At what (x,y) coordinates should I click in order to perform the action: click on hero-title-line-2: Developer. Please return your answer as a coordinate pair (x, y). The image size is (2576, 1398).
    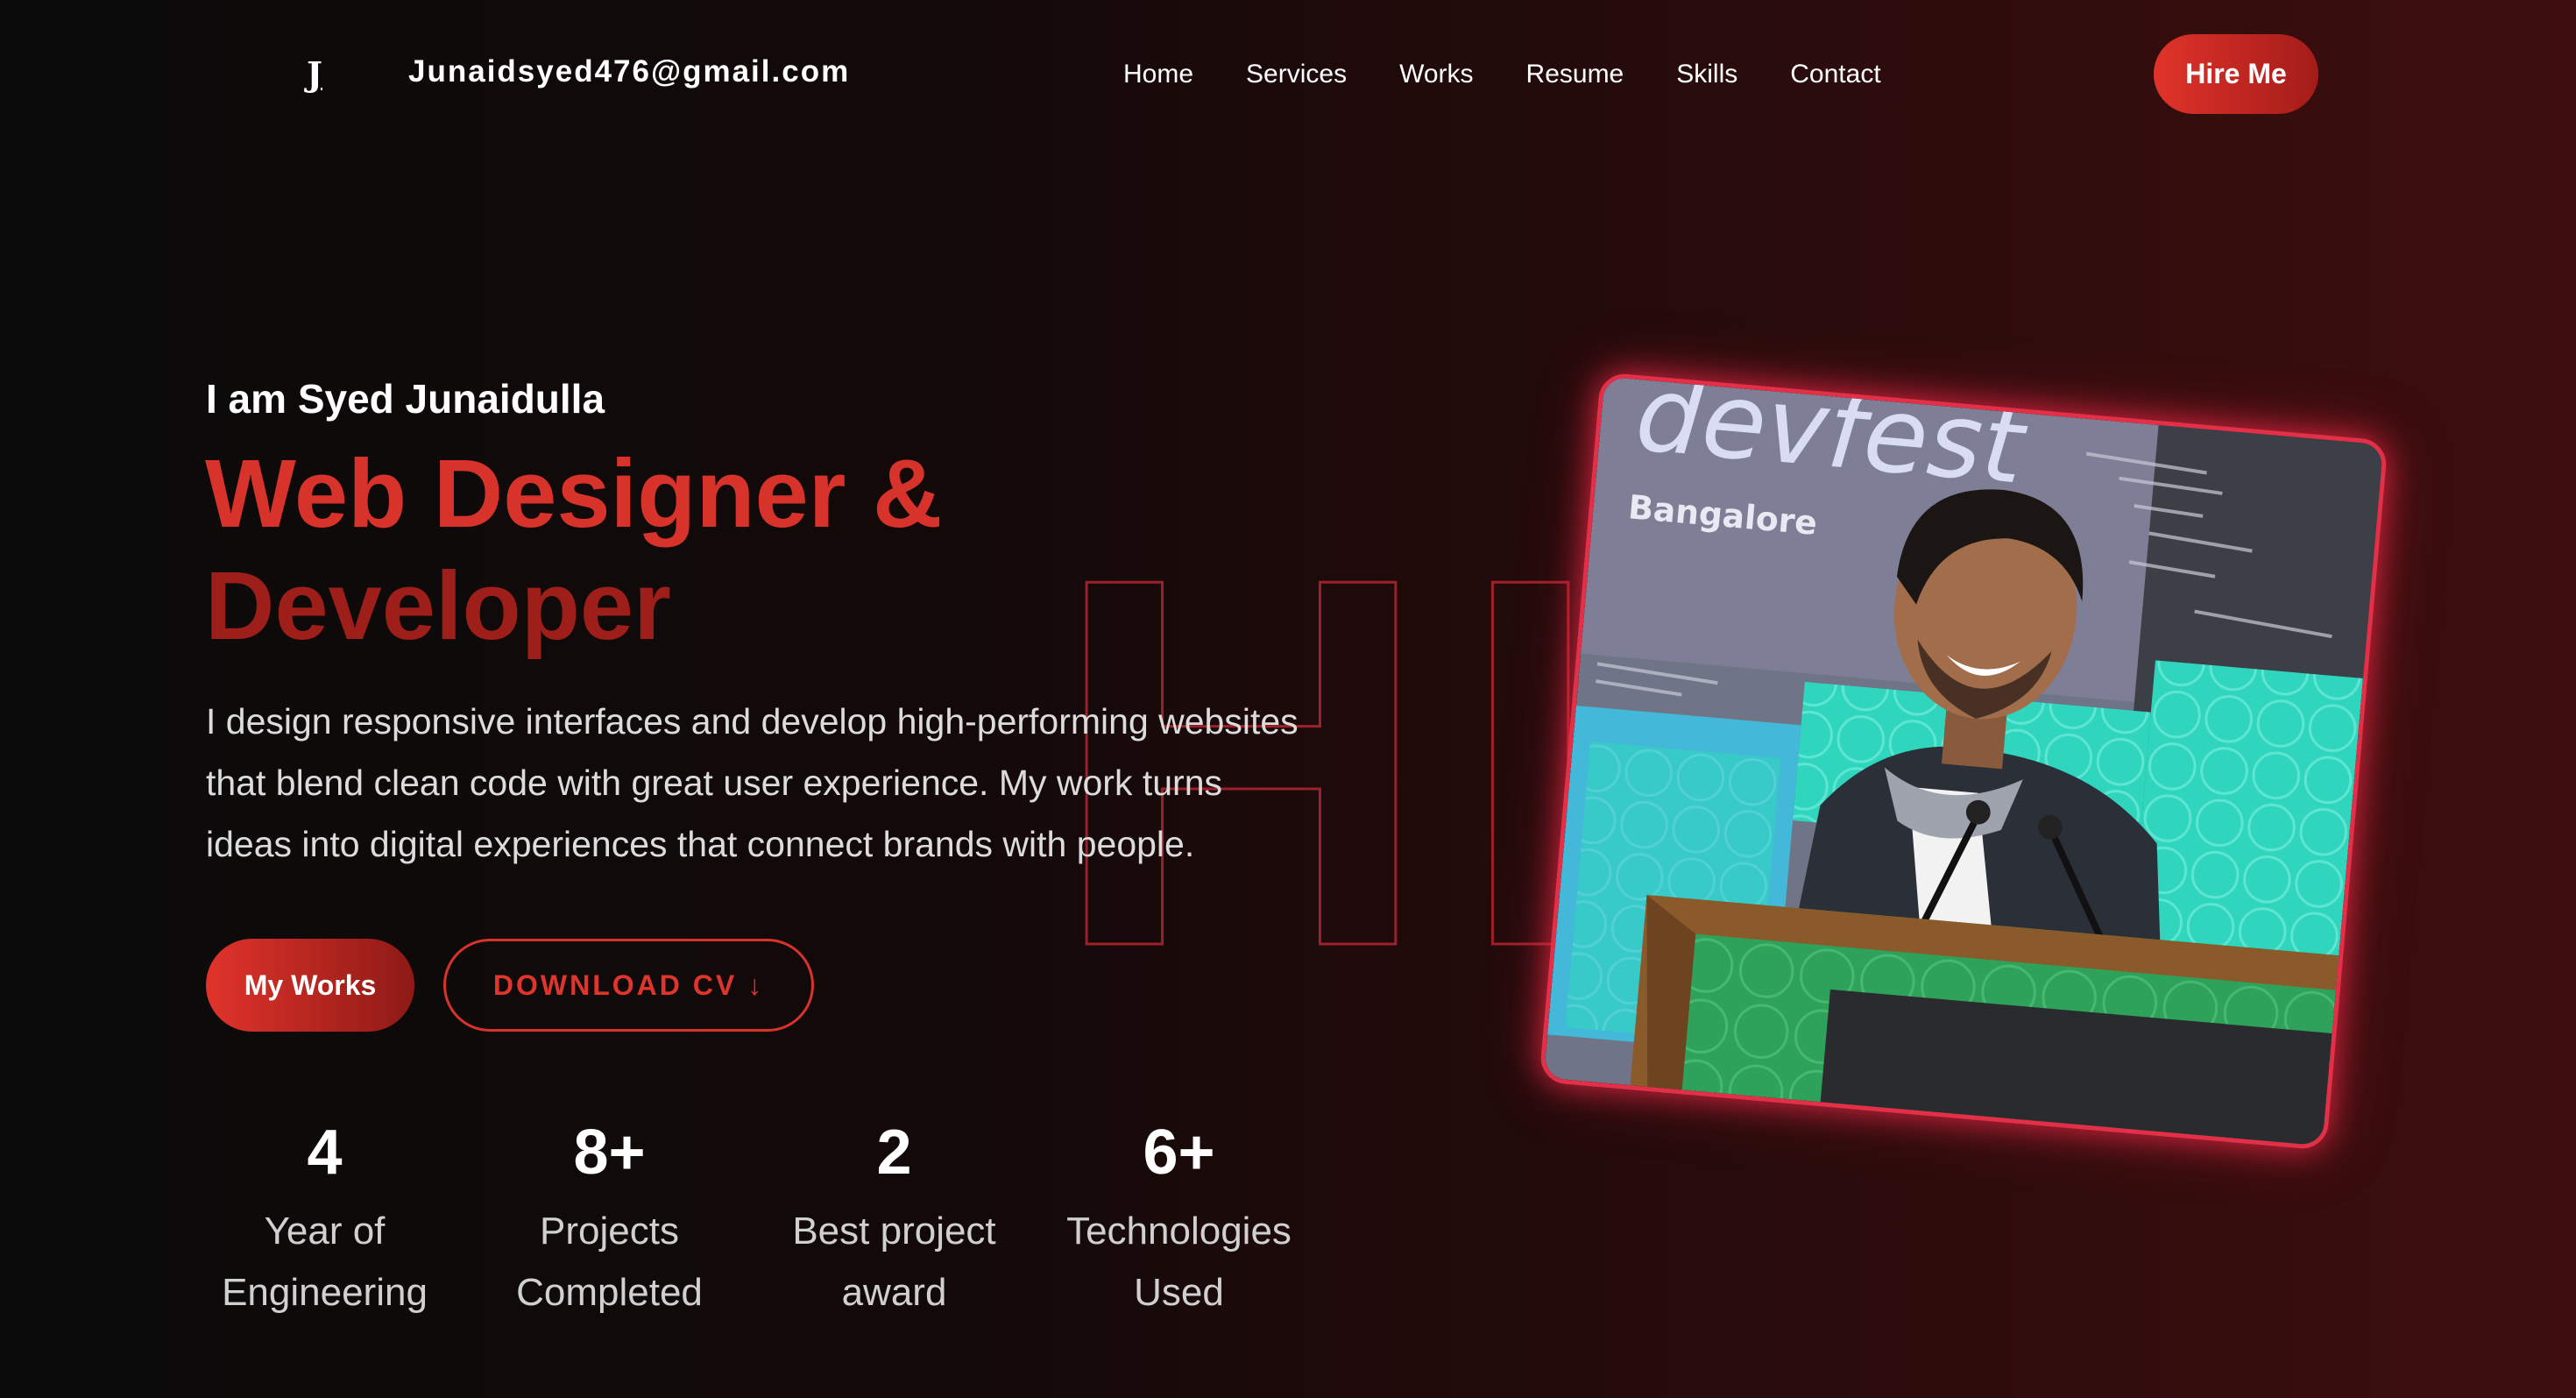
    Looking at the image, I should click on (438, 606).